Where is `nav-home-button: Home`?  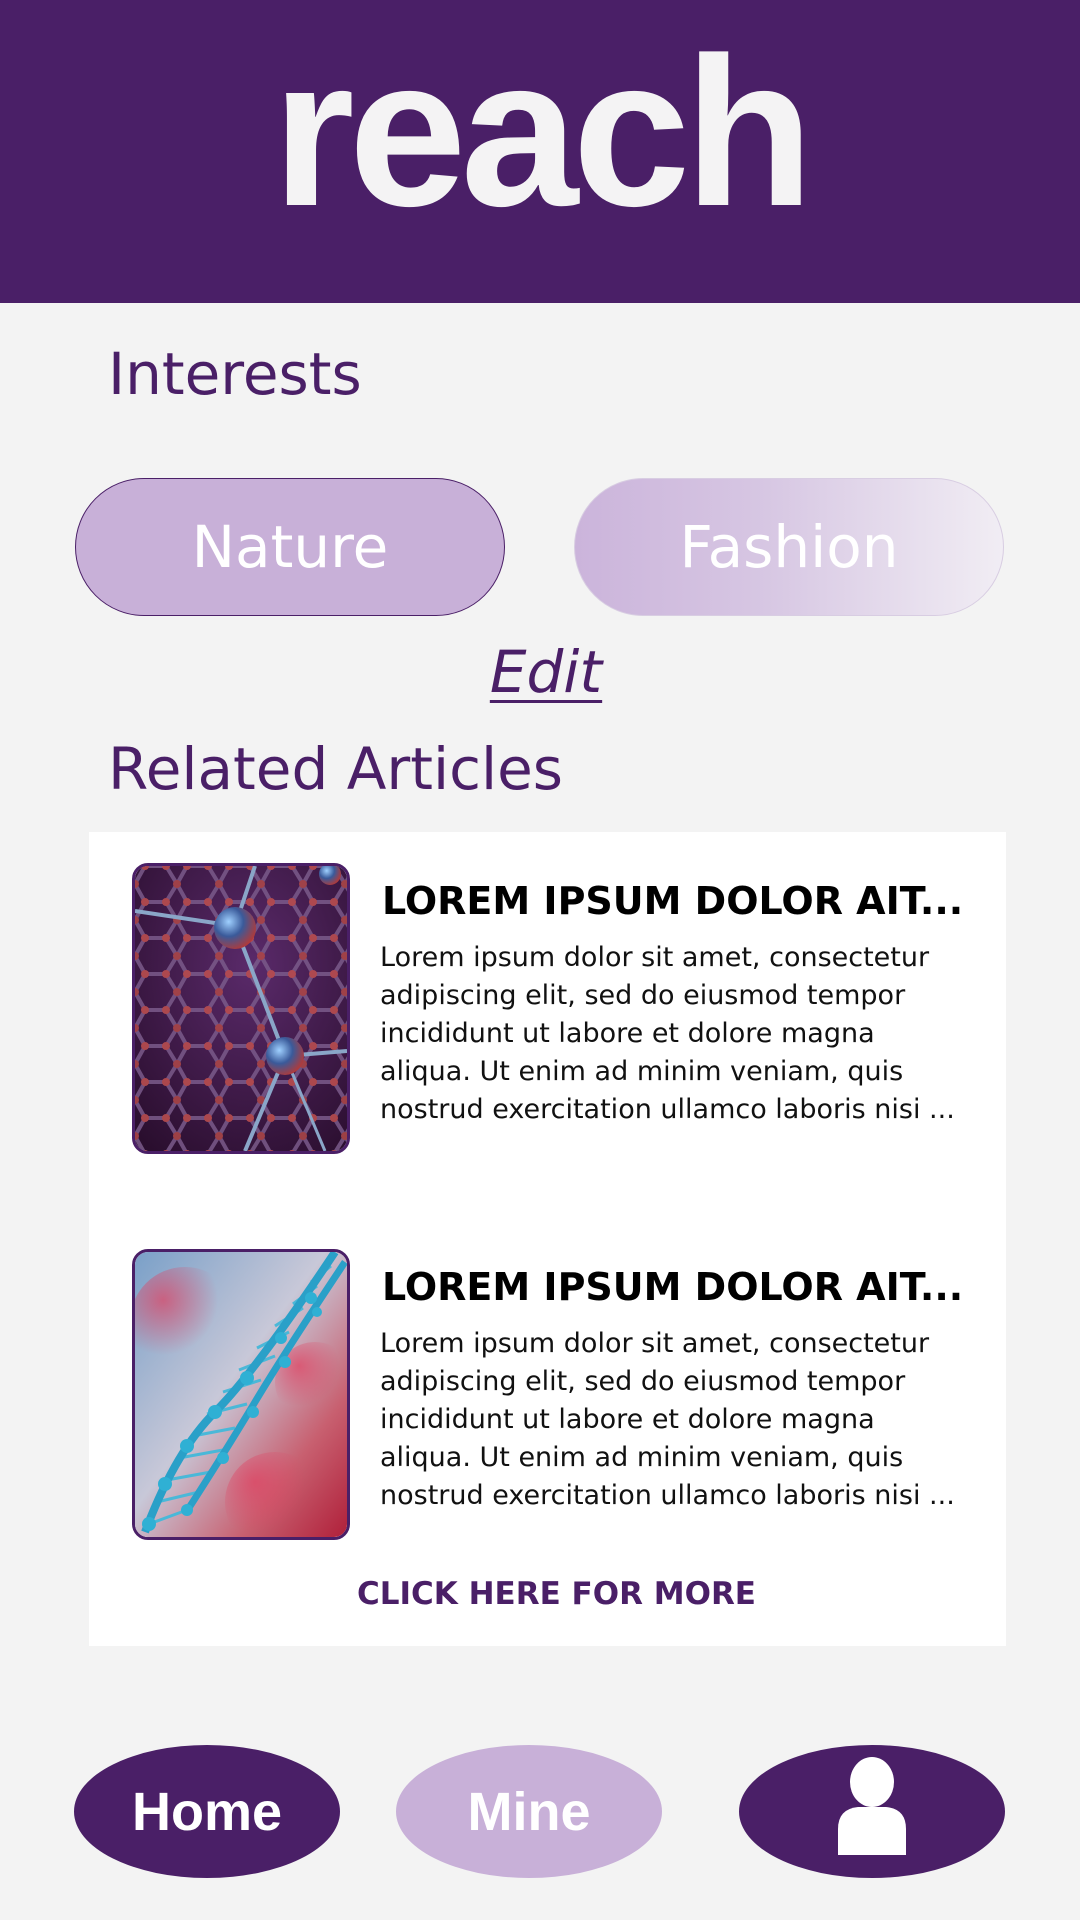
nav-home-button: Home is located at coordinates (207, 1811).